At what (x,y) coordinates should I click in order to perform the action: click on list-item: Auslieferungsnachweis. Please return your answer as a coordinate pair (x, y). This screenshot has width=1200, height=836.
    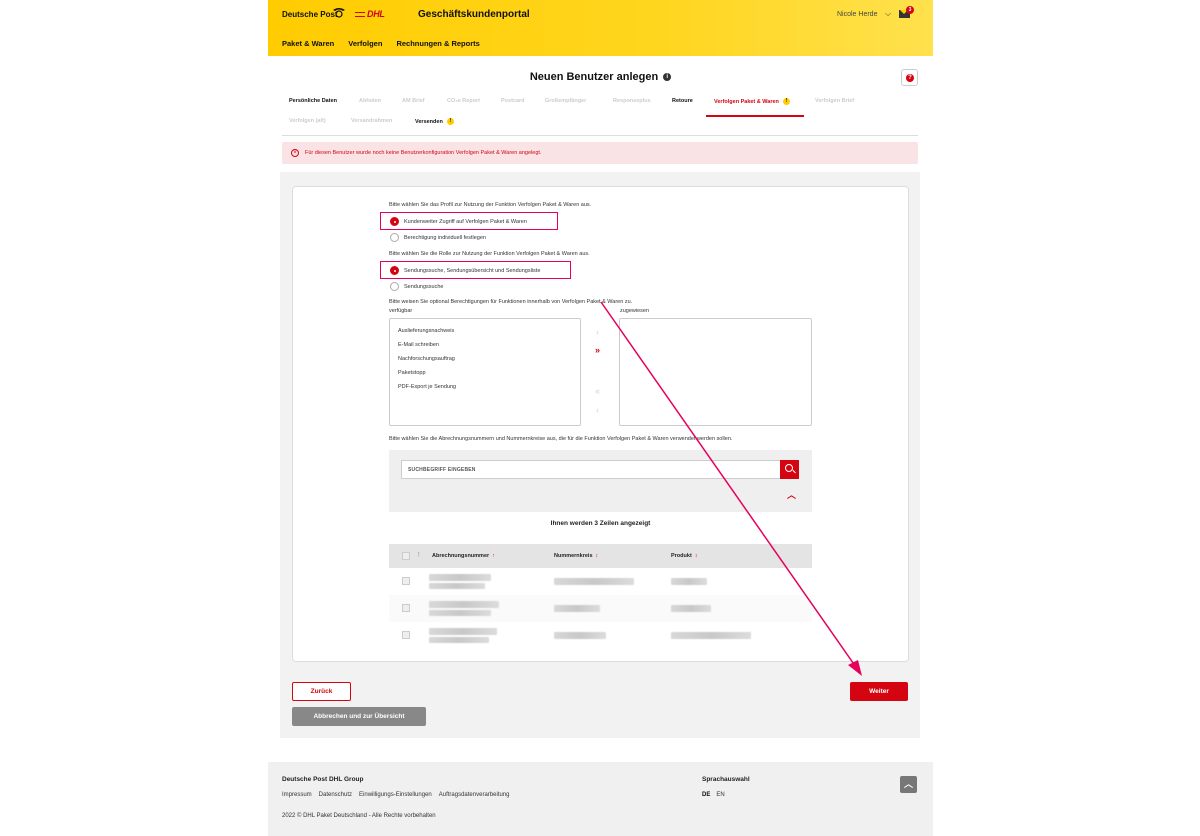
    Looking at the image, I should click on (426, 331).